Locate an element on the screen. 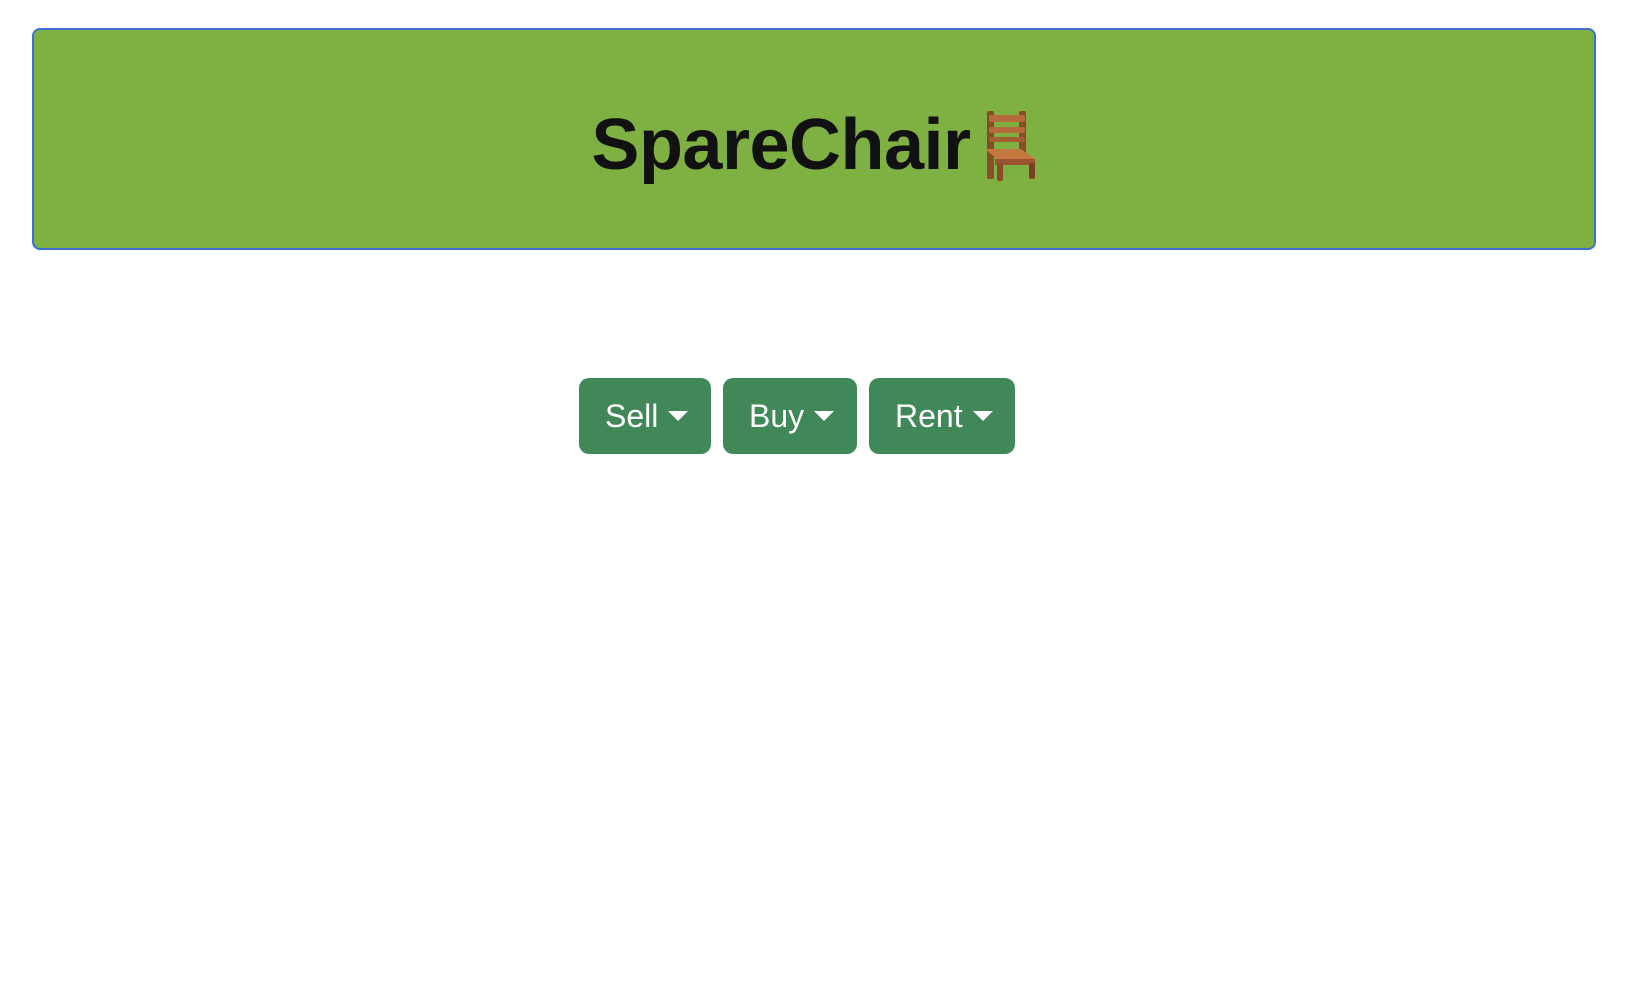 The width and height of the screenshot is (1626, 988). menu-button-row: Sell Buy Rent is located at coordinates (813, 416).